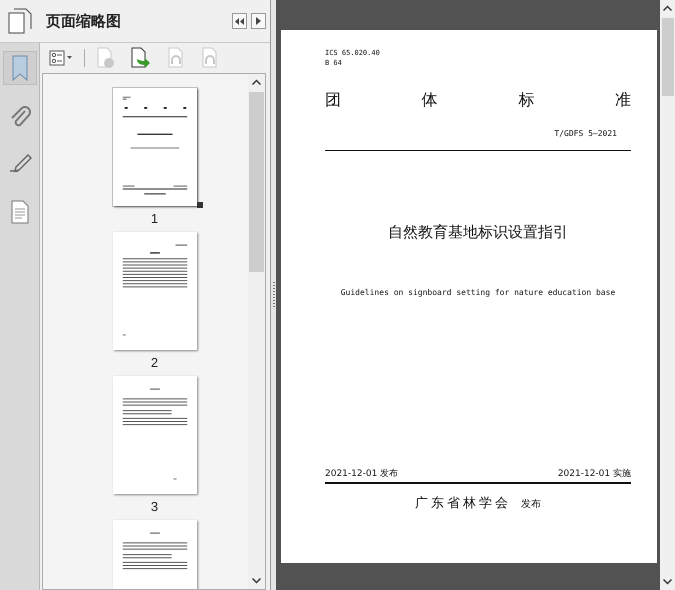  I want to click on double-left-arrow-icon, so click(239, 21).